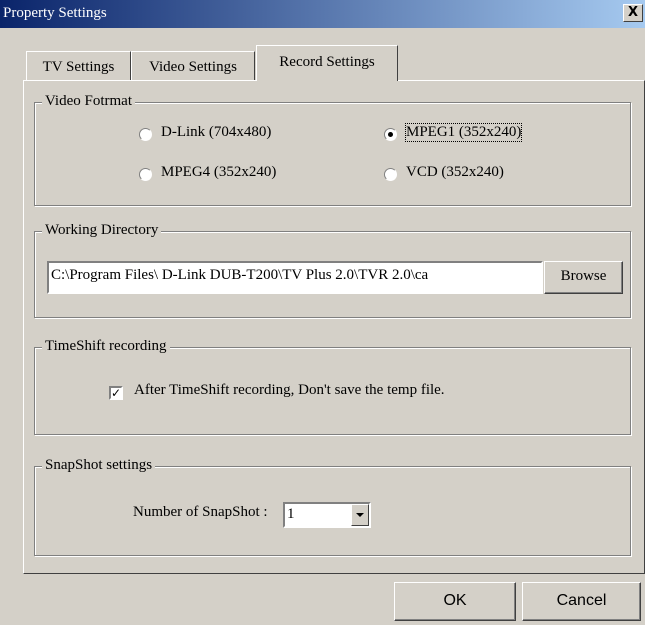 The image size is (645, 625). I want to click on radio-vcd-label: VCD (352x240), so click(455, 172).